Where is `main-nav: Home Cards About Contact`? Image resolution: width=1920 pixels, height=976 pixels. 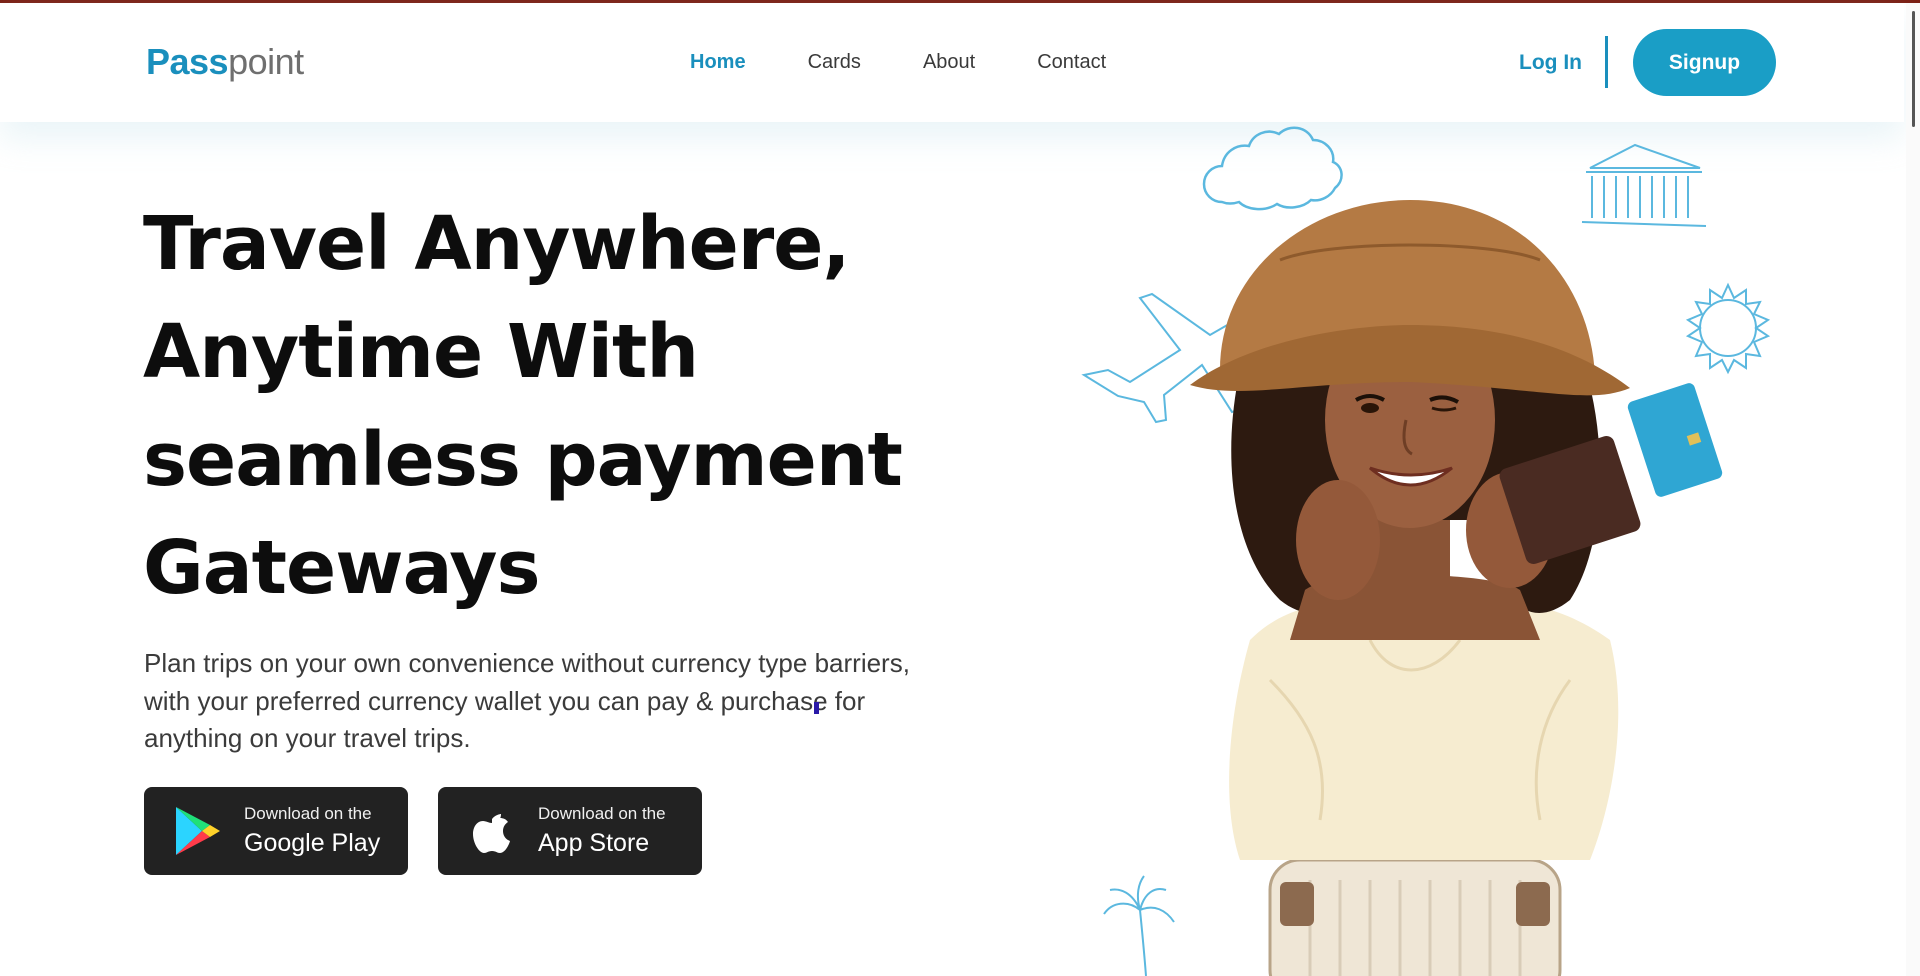 main-nav: Home Cards About Contact is located at coordinates (929, 62).